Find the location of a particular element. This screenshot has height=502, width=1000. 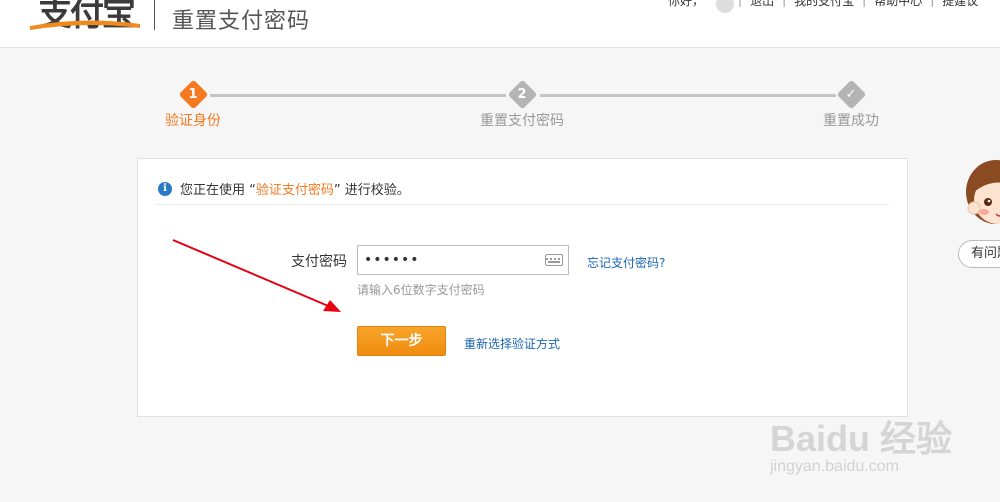

baidu-watermark: Baidu 经验 jingyan.baidu.com is located at coordinates (860, 445).